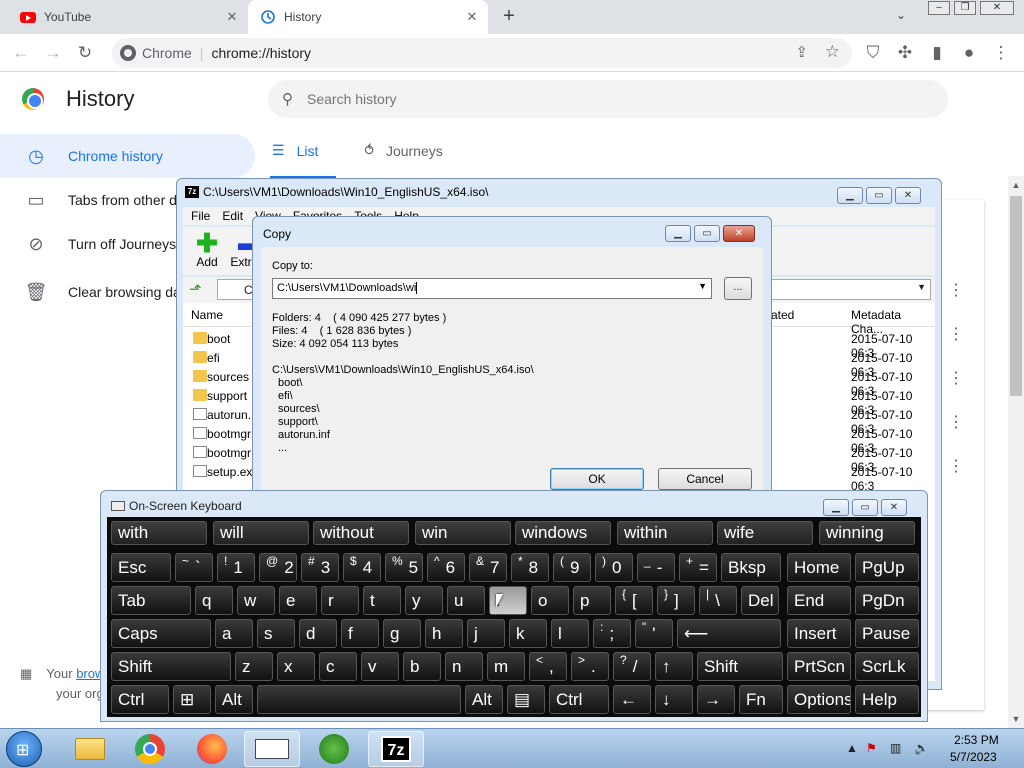 The height and width of the screenshot is (768, 1024). Describe the element at coordinates (871, 748) in the screenshot. I see `action-center-icon: ⚑` at that location.